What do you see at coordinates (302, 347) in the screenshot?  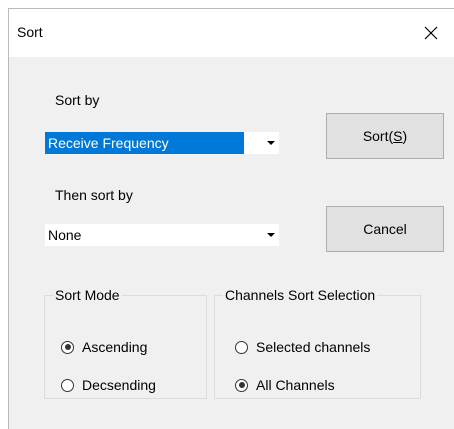 I see `selected-channels-radio: Selected channels` at bounding box center [302, 347].